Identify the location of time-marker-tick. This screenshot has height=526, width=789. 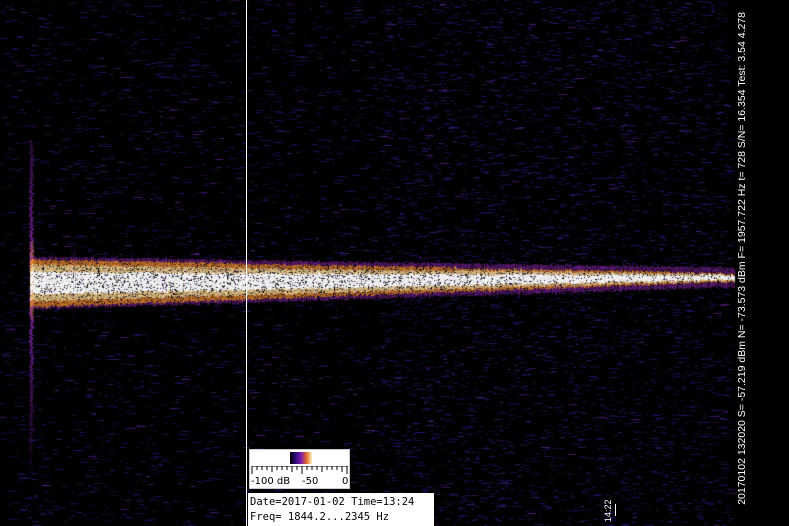
(615, 510).